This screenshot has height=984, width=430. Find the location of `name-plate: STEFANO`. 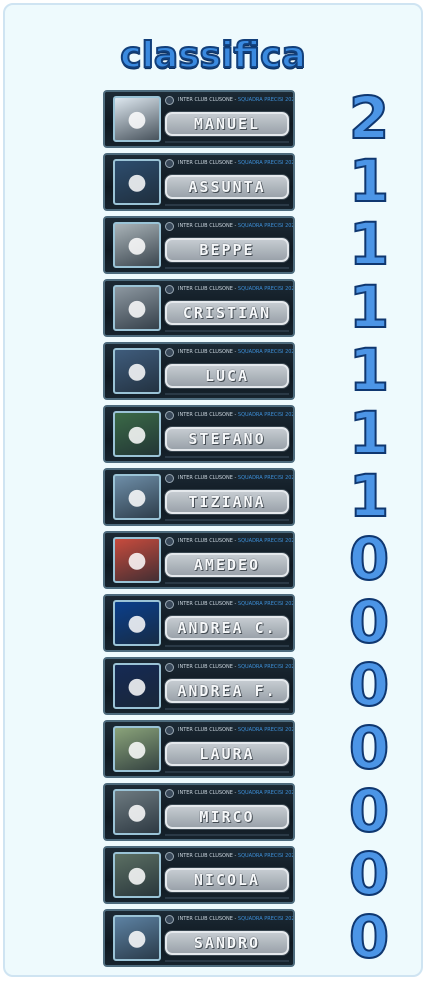

name-plate: STEFANO is located at coordinates (227, 439).